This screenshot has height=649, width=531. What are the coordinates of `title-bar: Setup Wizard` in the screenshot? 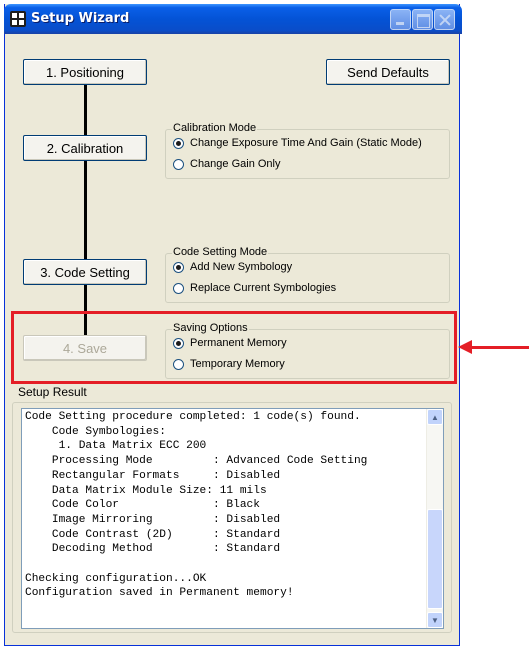 It's located at (233, 19).